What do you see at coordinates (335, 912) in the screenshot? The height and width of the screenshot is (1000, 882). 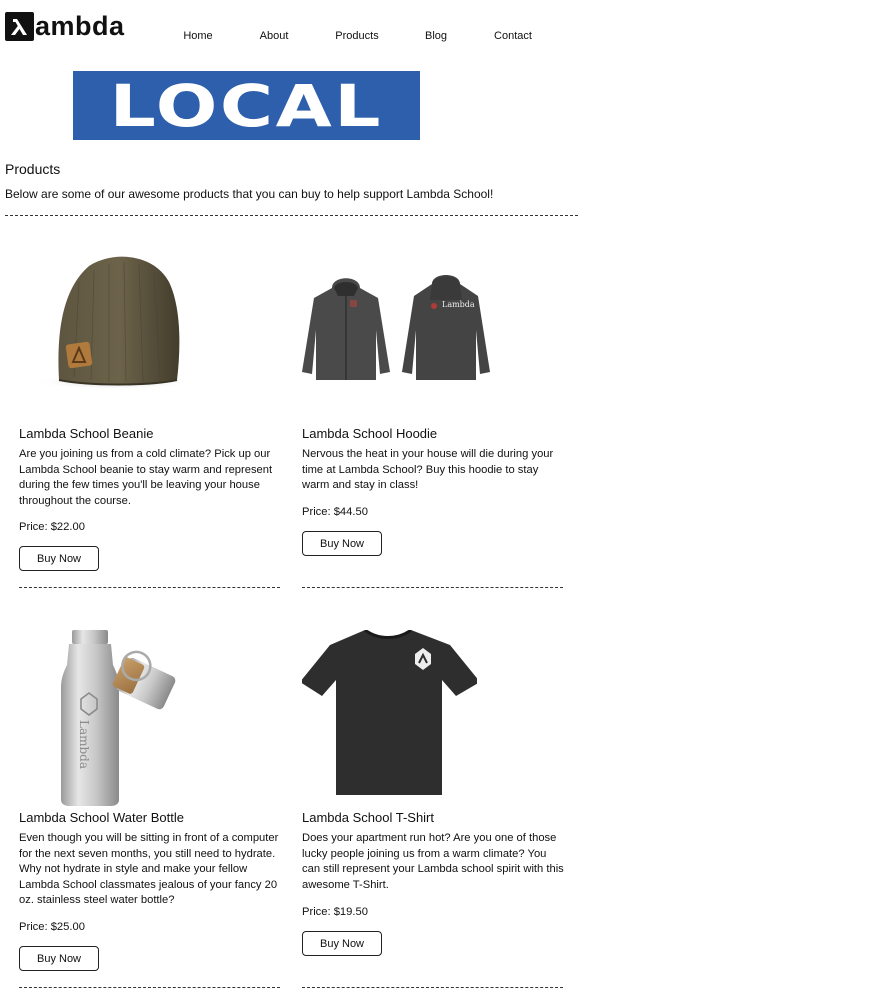 I see `product-price: Price: $19.50` at bounding box center [335, 912].